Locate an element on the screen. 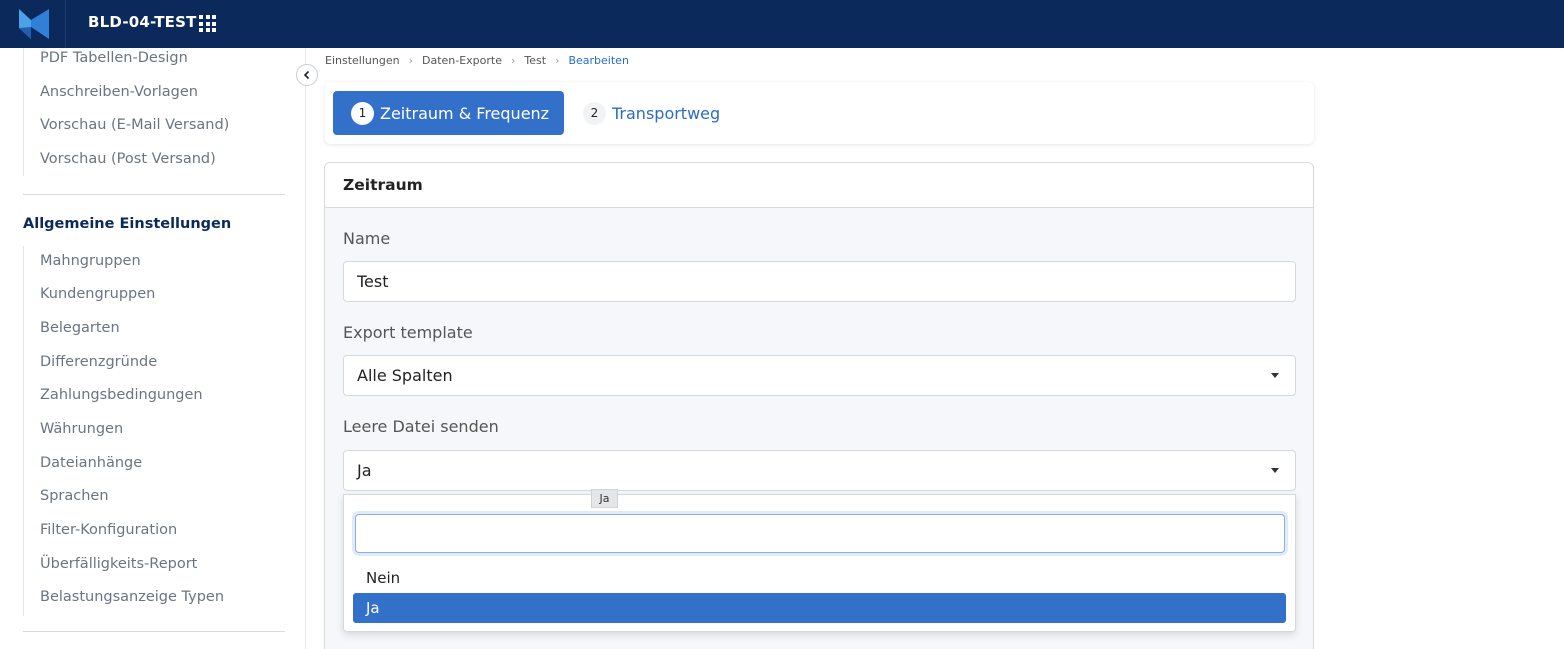 The image size is (1564, 649). sidebar-item-dateianhaenge: Dateianhänge is located at coordinates (91, 463).